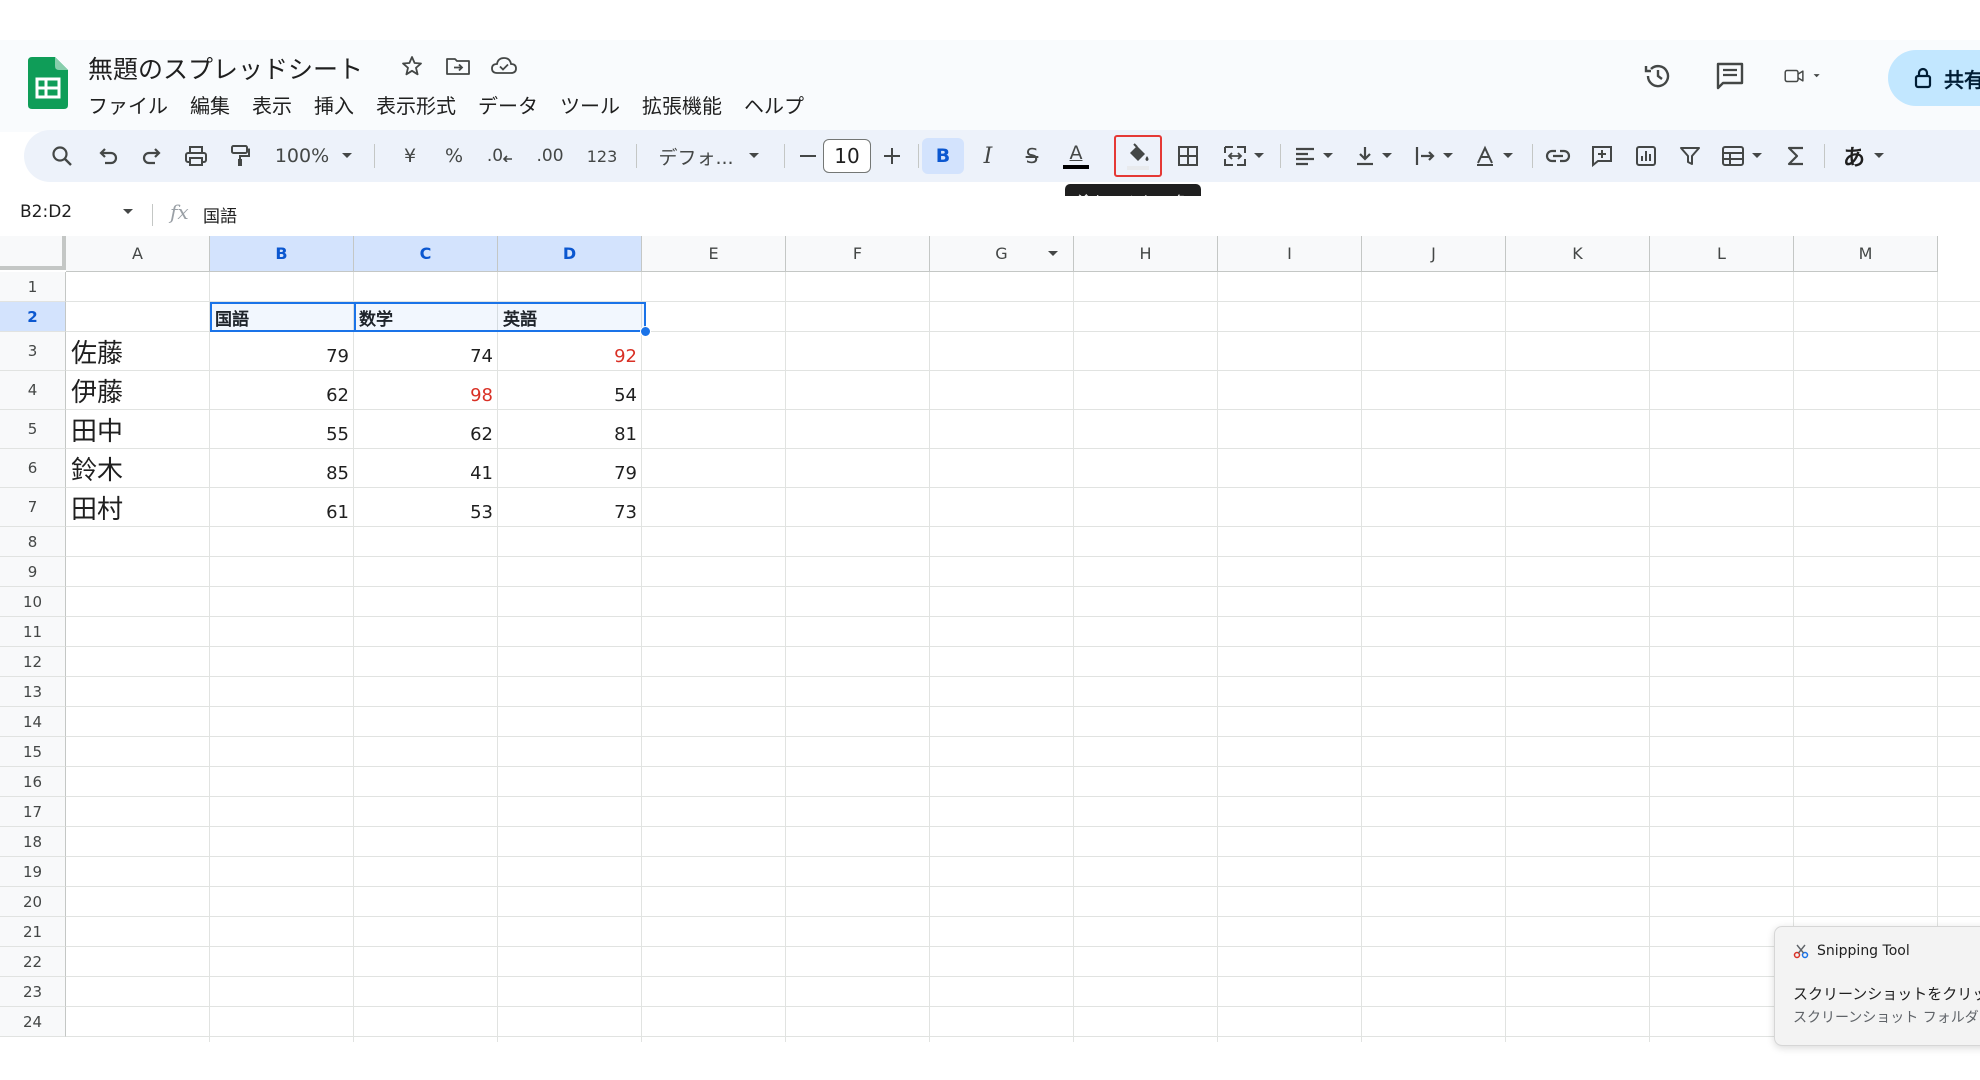  What do you see at coordinates (33, 317) in the screenshot?
I see `row-header-2: 2` at bounding box center [33, 317].